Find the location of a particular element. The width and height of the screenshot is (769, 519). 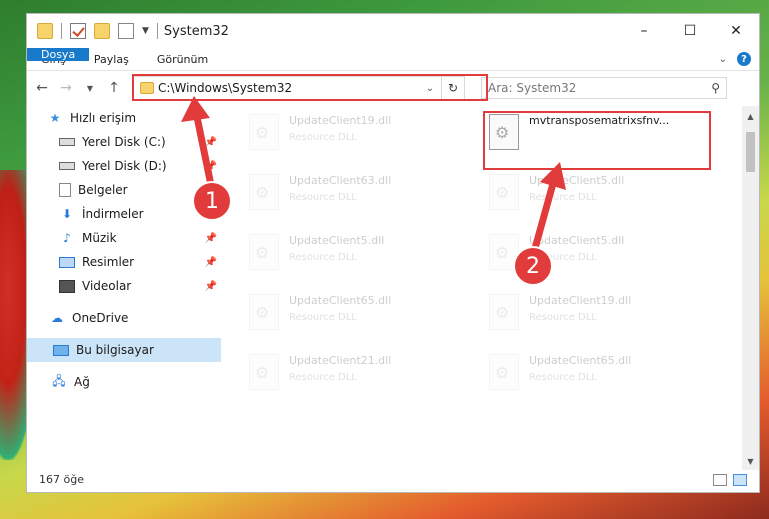

step-1-badge: 1 is located at coordinates (212, 201).